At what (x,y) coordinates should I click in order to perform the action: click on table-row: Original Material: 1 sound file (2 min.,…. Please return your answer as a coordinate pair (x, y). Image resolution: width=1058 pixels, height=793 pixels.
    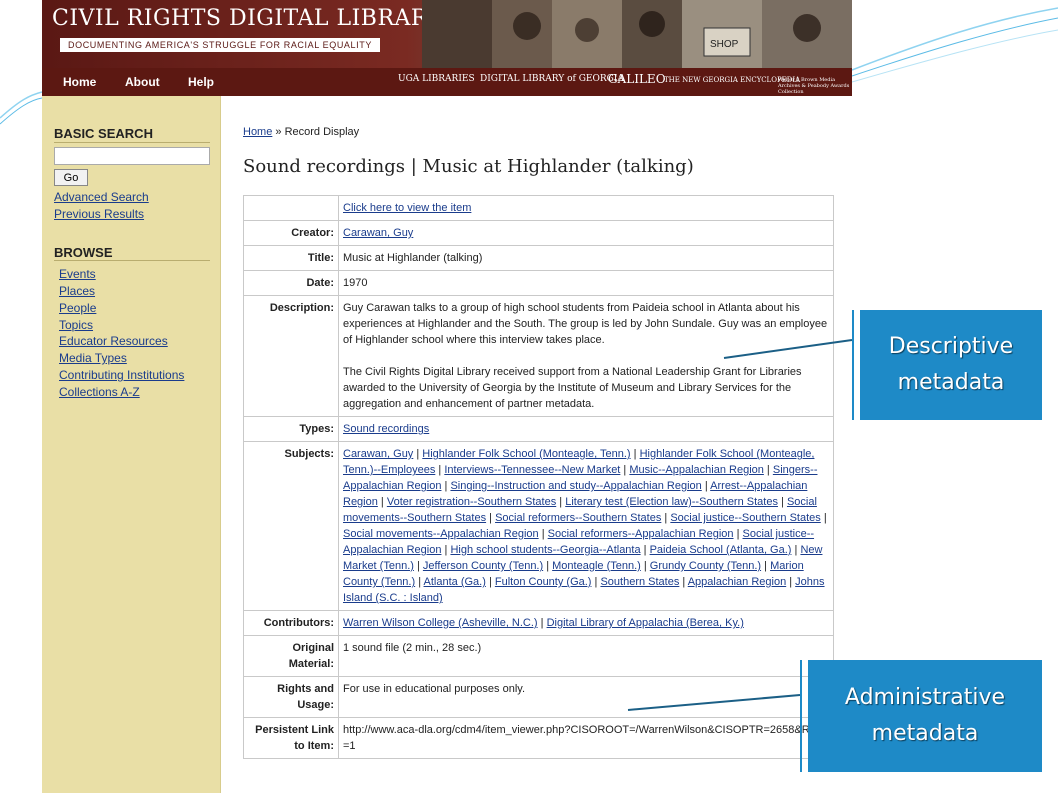
    Looking at the image, I should click on (538, 656).